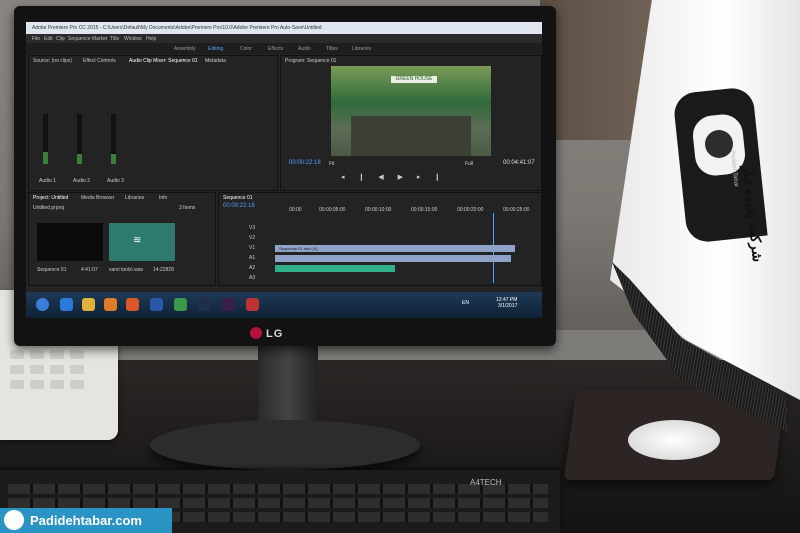  I want to click on workspace-effects: Effects, so click(275, 49).